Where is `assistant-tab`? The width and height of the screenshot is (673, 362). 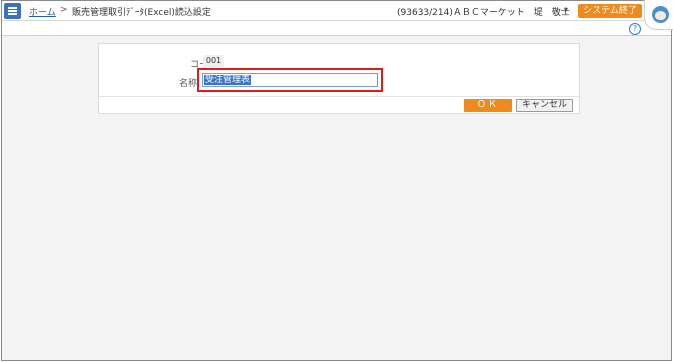 assistant-tab is located at coordinates (658, 15).